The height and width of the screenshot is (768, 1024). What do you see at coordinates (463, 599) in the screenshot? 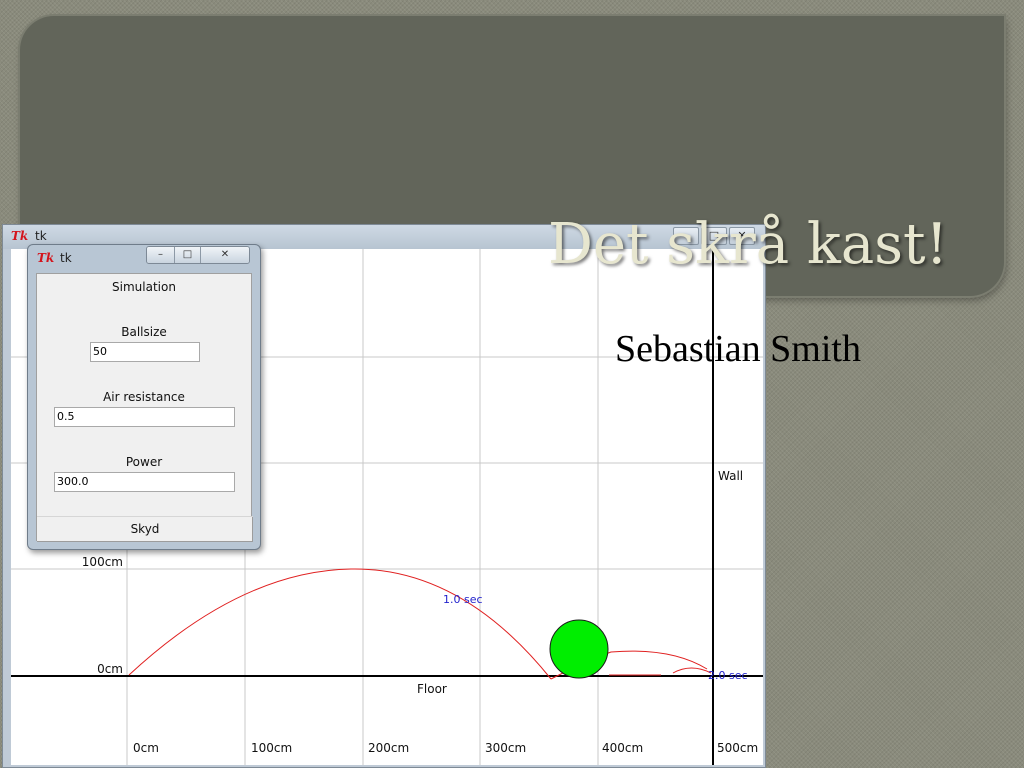
I see `time-marker-1: 1.0 sec` at bounding box center [463, 599].